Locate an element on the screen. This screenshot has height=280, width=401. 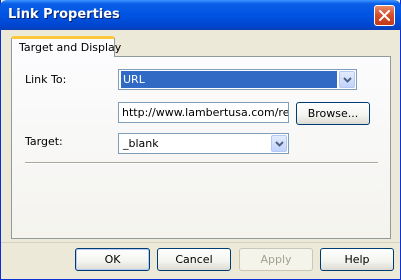
link-to-selected-value: URL is located at coordinates (229, 79).